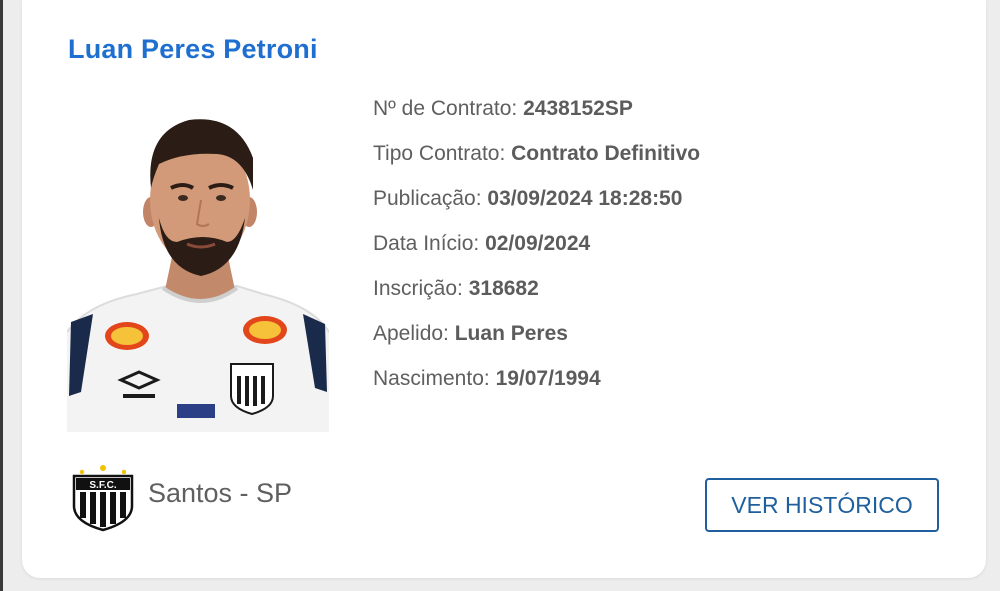  What do you see at coordinates (503, 108) in the screenshot?
I see `detail-contract-number: Nº de Contrato: 2438152SP` at bounding box center [503, 108].